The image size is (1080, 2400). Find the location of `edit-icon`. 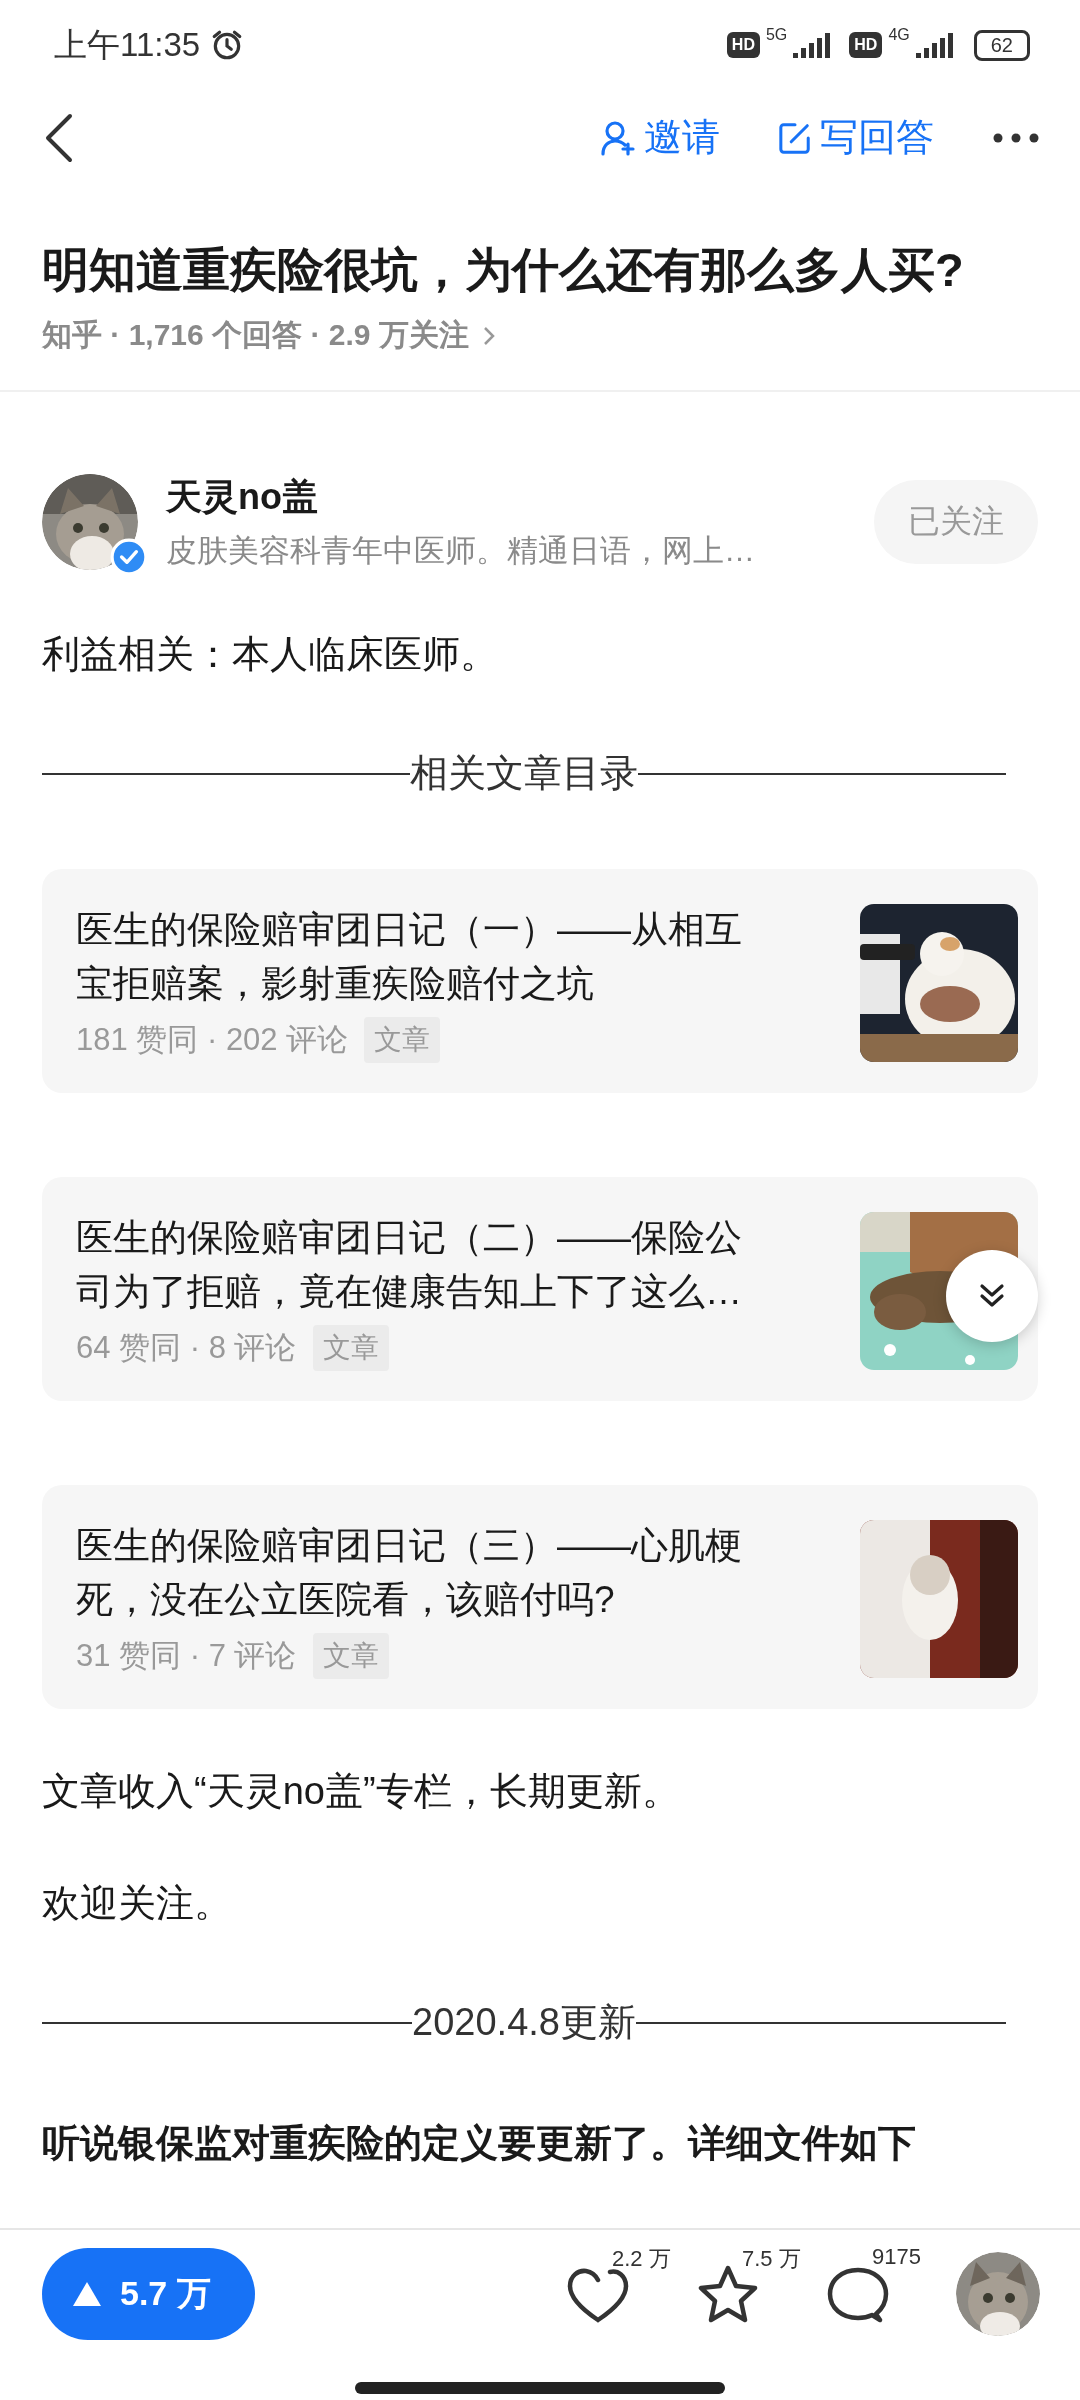

edit-icon is located at coordinates (795, 137).